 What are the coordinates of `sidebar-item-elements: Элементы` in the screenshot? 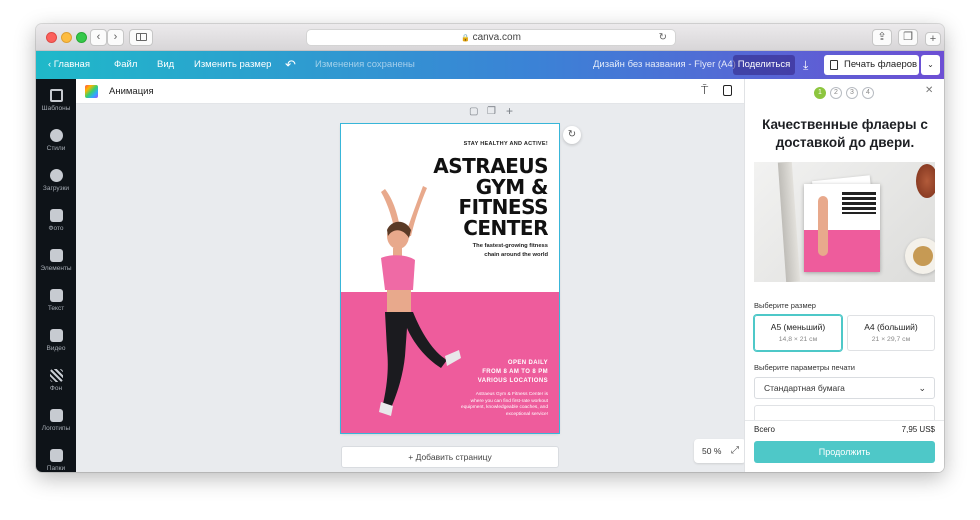 It's located at (56, 260).